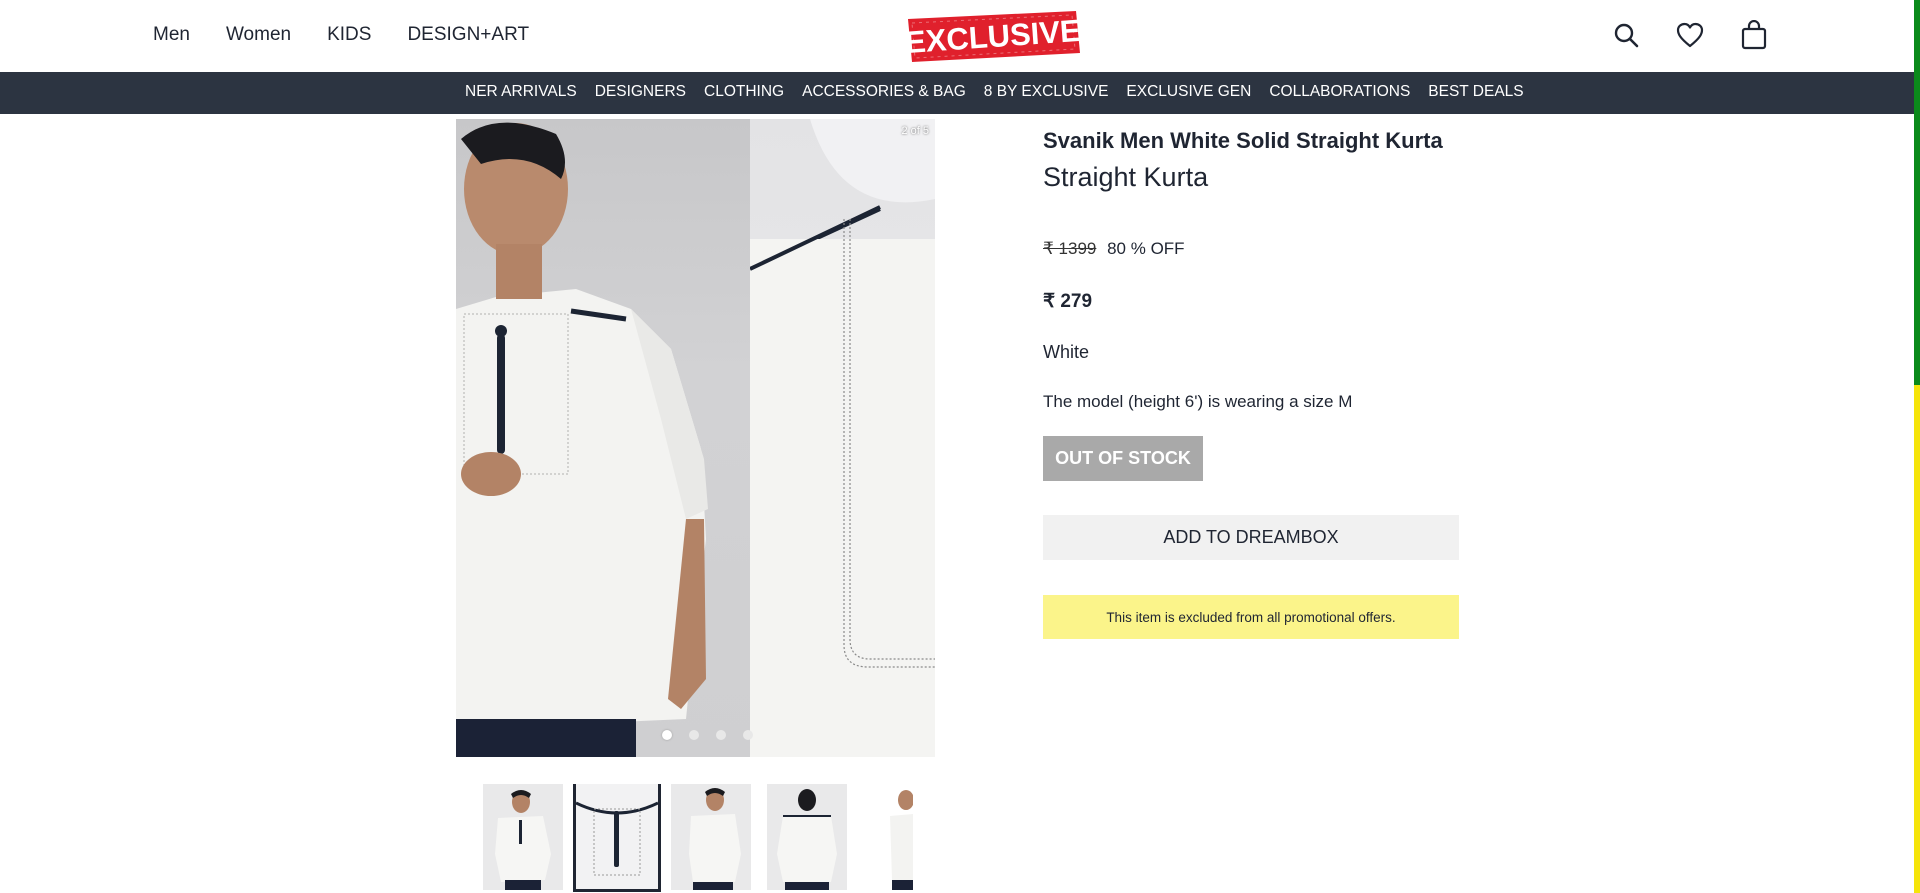  What do you see at coordinates (1243, 140) in the screenshot?
I see `product-title: Svanik Men White Solid Straight Kurta` at bounding box center [1243, 140].